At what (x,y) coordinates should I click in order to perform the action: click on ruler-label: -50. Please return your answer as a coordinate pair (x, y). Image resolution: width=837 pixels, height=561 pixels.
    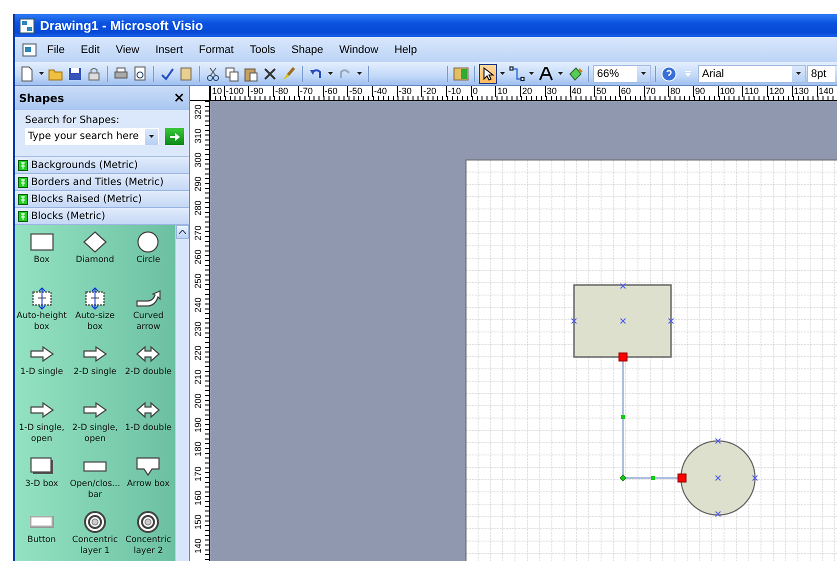
    Looking at the image, I should click on (354, 91).